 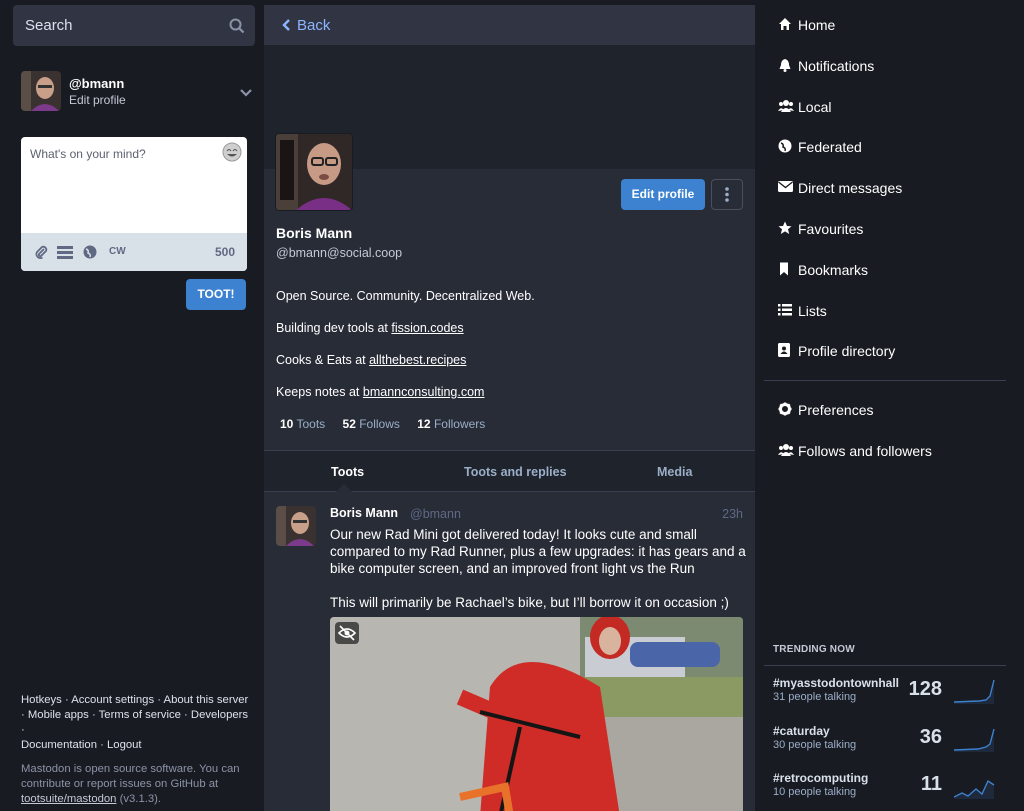 I want to click on back-label: Back, so click(x=314, y=25).